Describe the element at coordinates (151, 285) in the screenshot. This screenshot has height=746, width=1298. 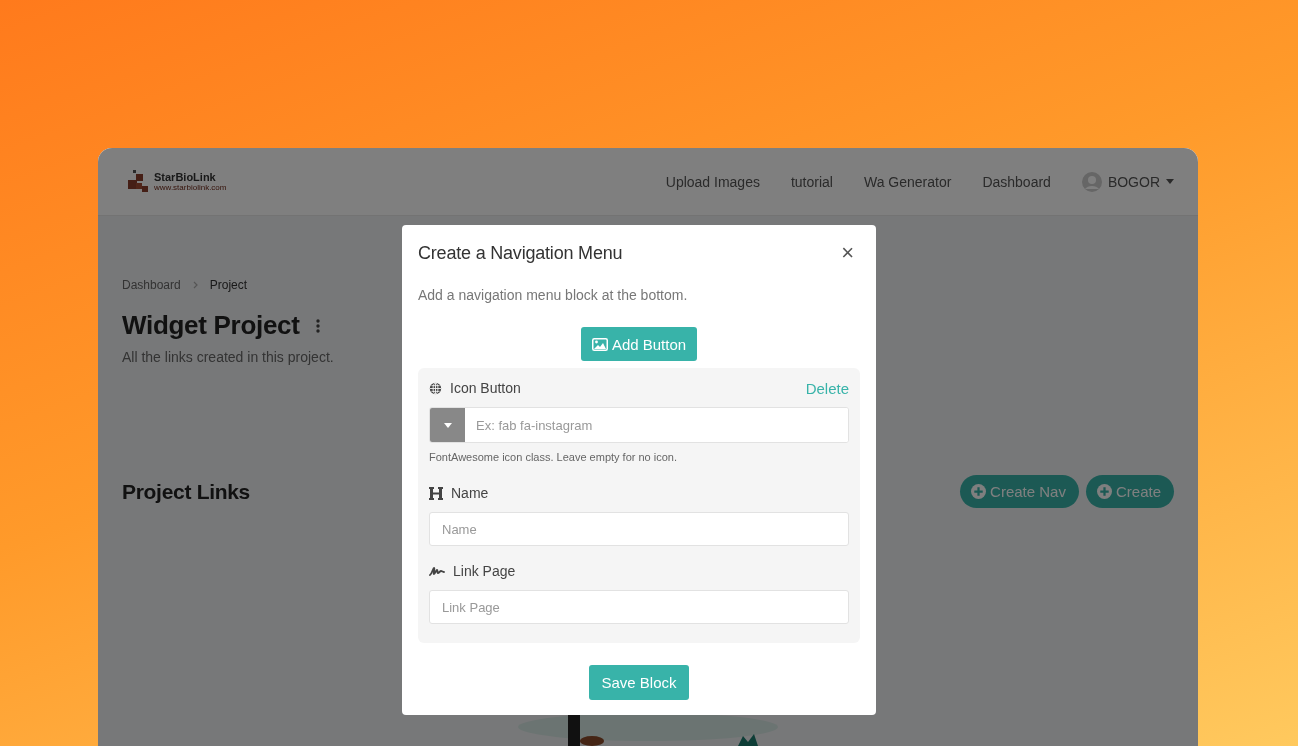
I see `breadcrumb-item: Dashboard` at that location.